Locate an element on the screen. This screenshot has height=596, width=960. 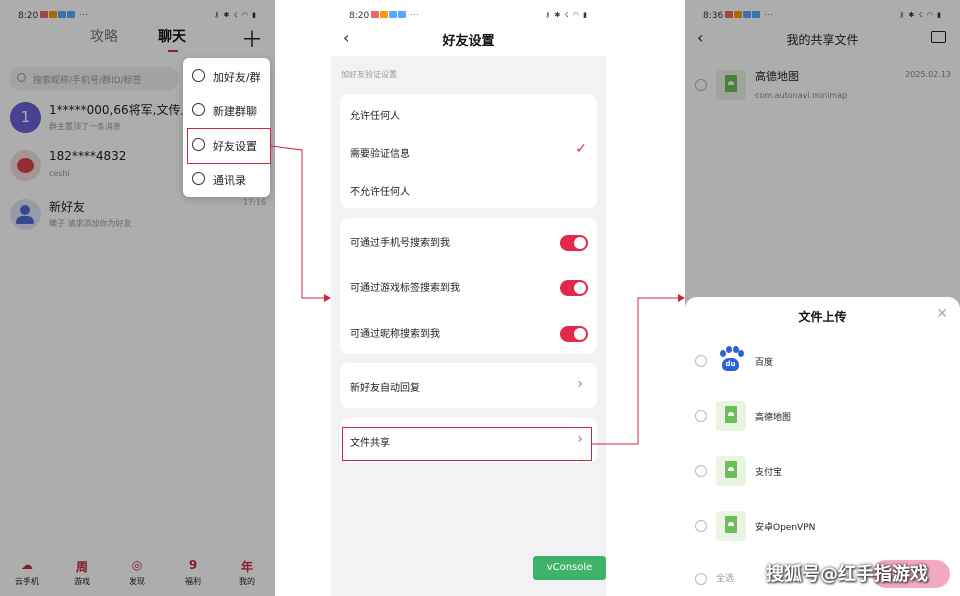
chat-preview: 群主置顶了一条消息 is located at coordinates (85, 126).